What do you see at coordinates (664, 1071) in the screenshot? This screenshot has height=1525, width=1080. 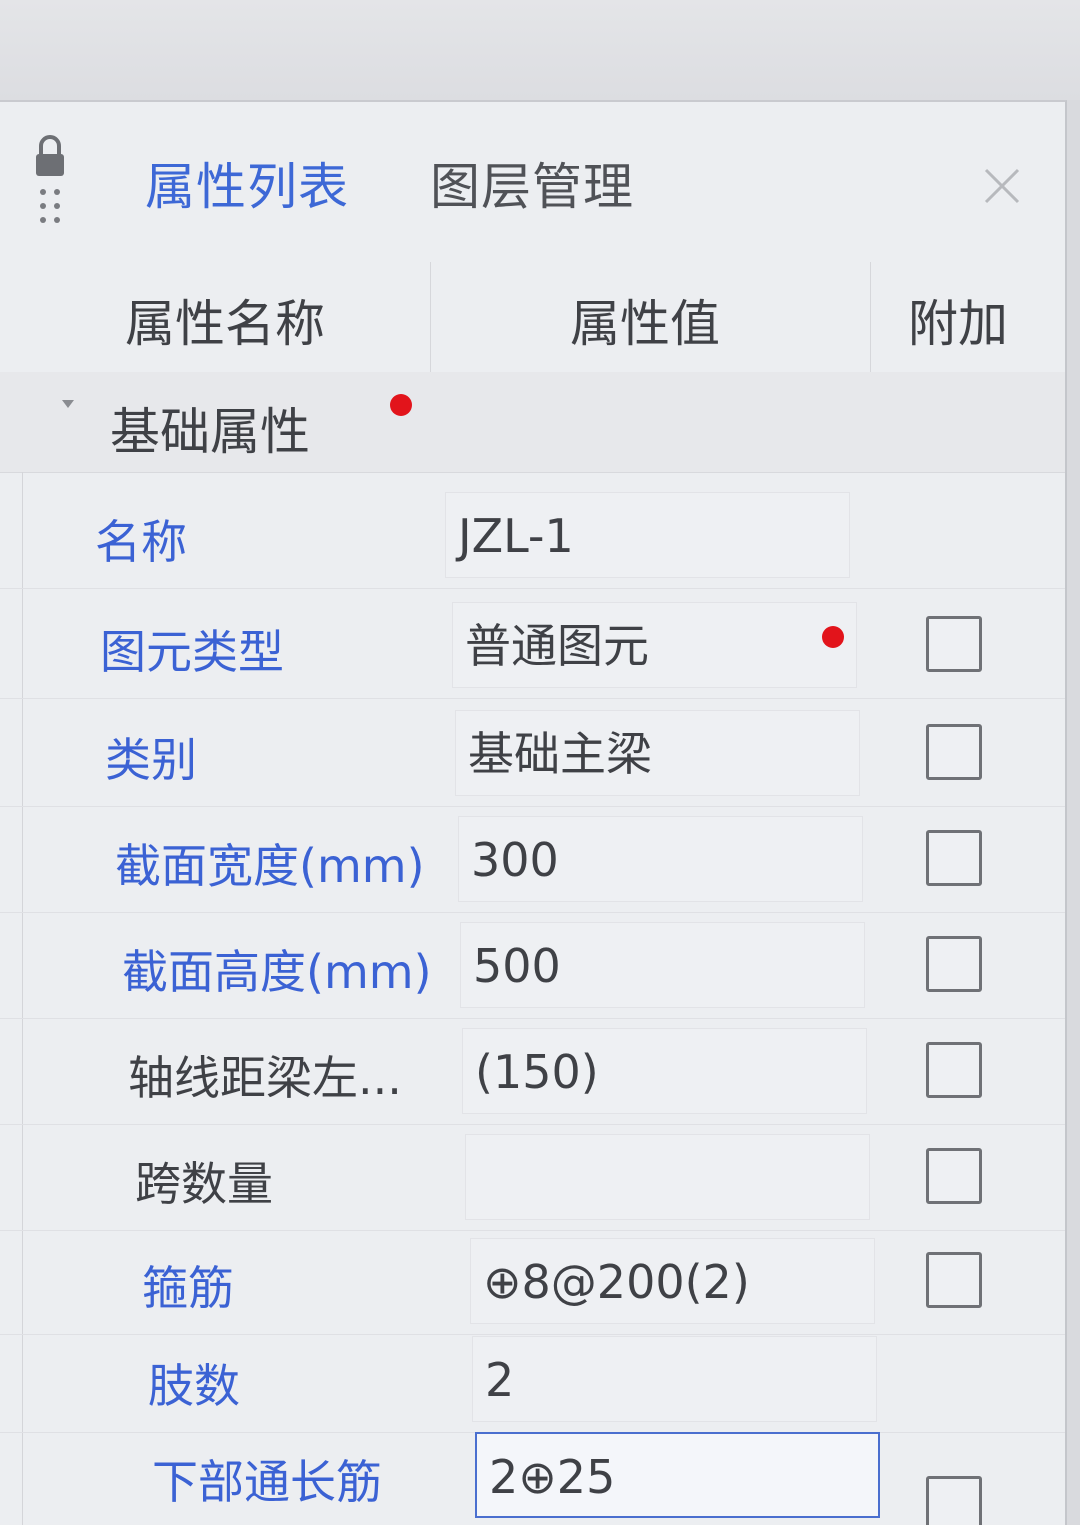 I see `property-value: (150)` at bounding box center [664, 1071].